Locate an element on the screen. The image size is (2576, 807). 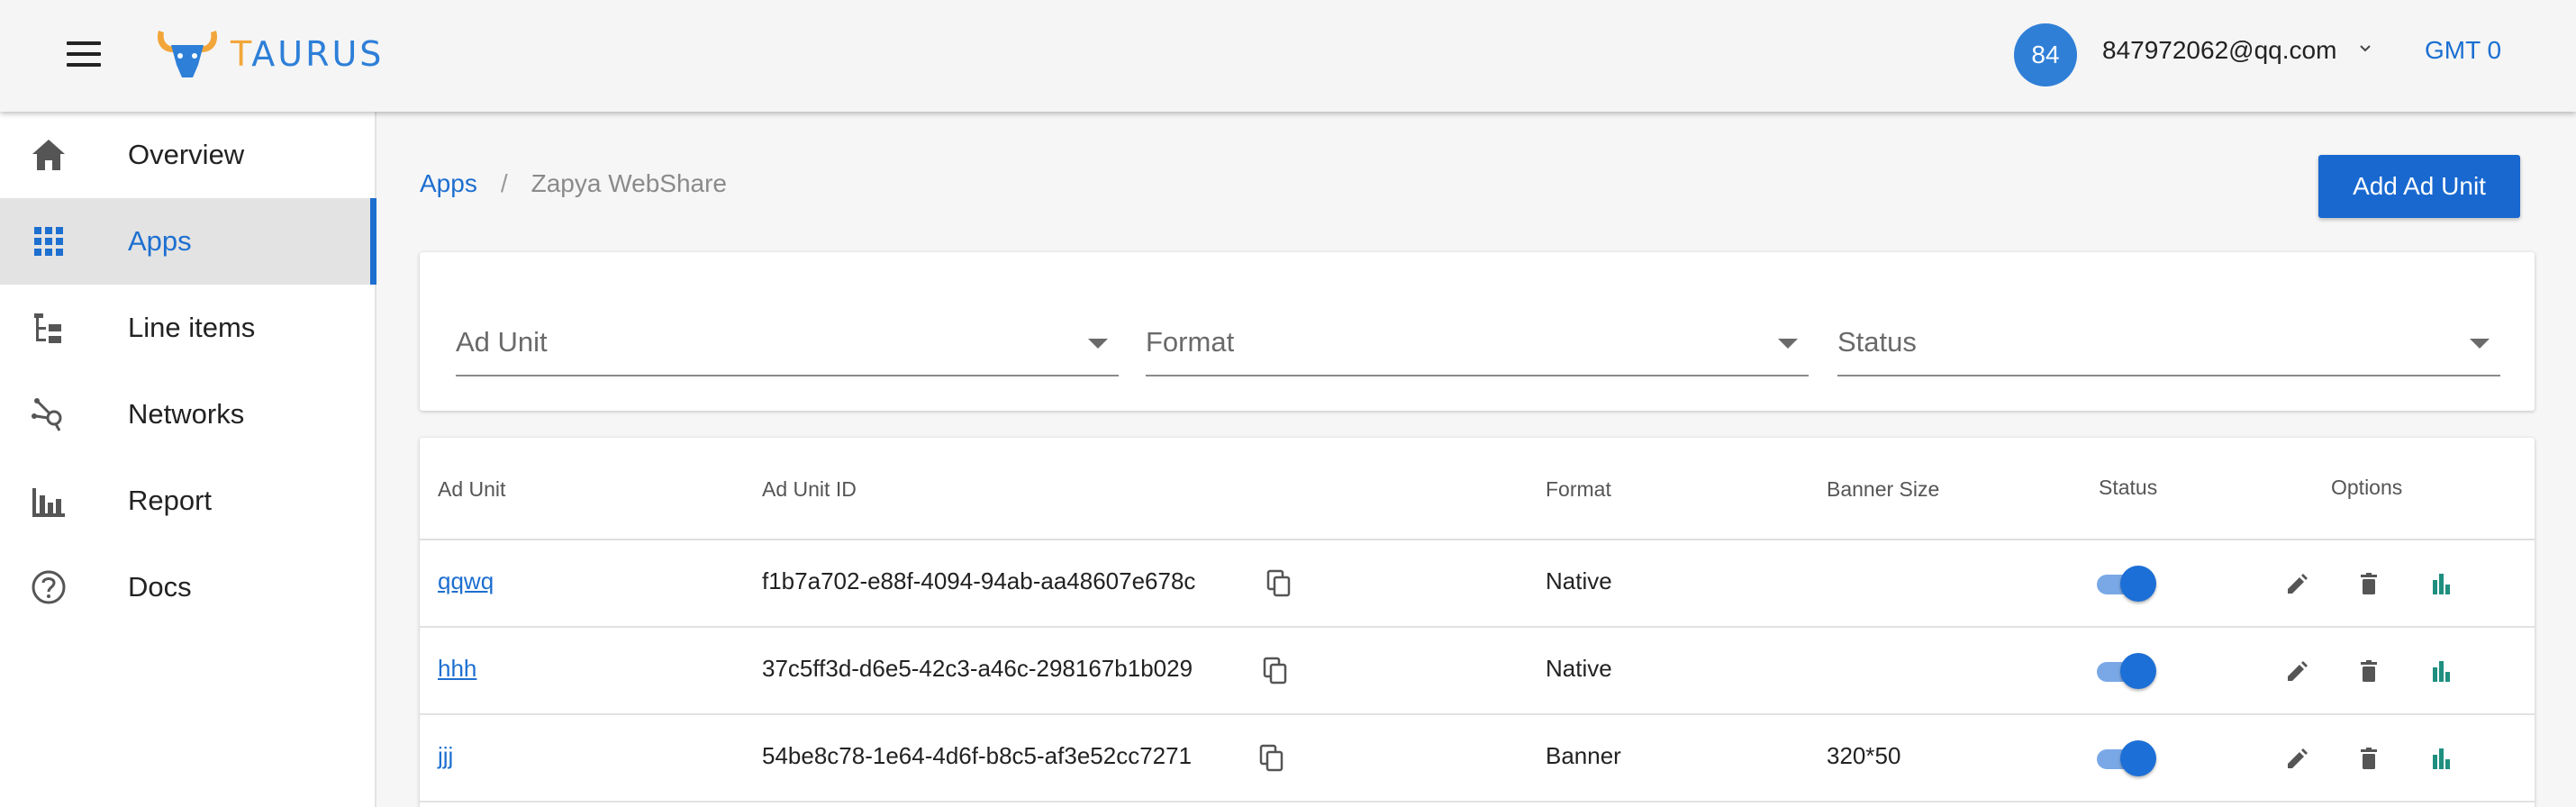
logo-text: TAURUS is located at coordinates (308, 54).